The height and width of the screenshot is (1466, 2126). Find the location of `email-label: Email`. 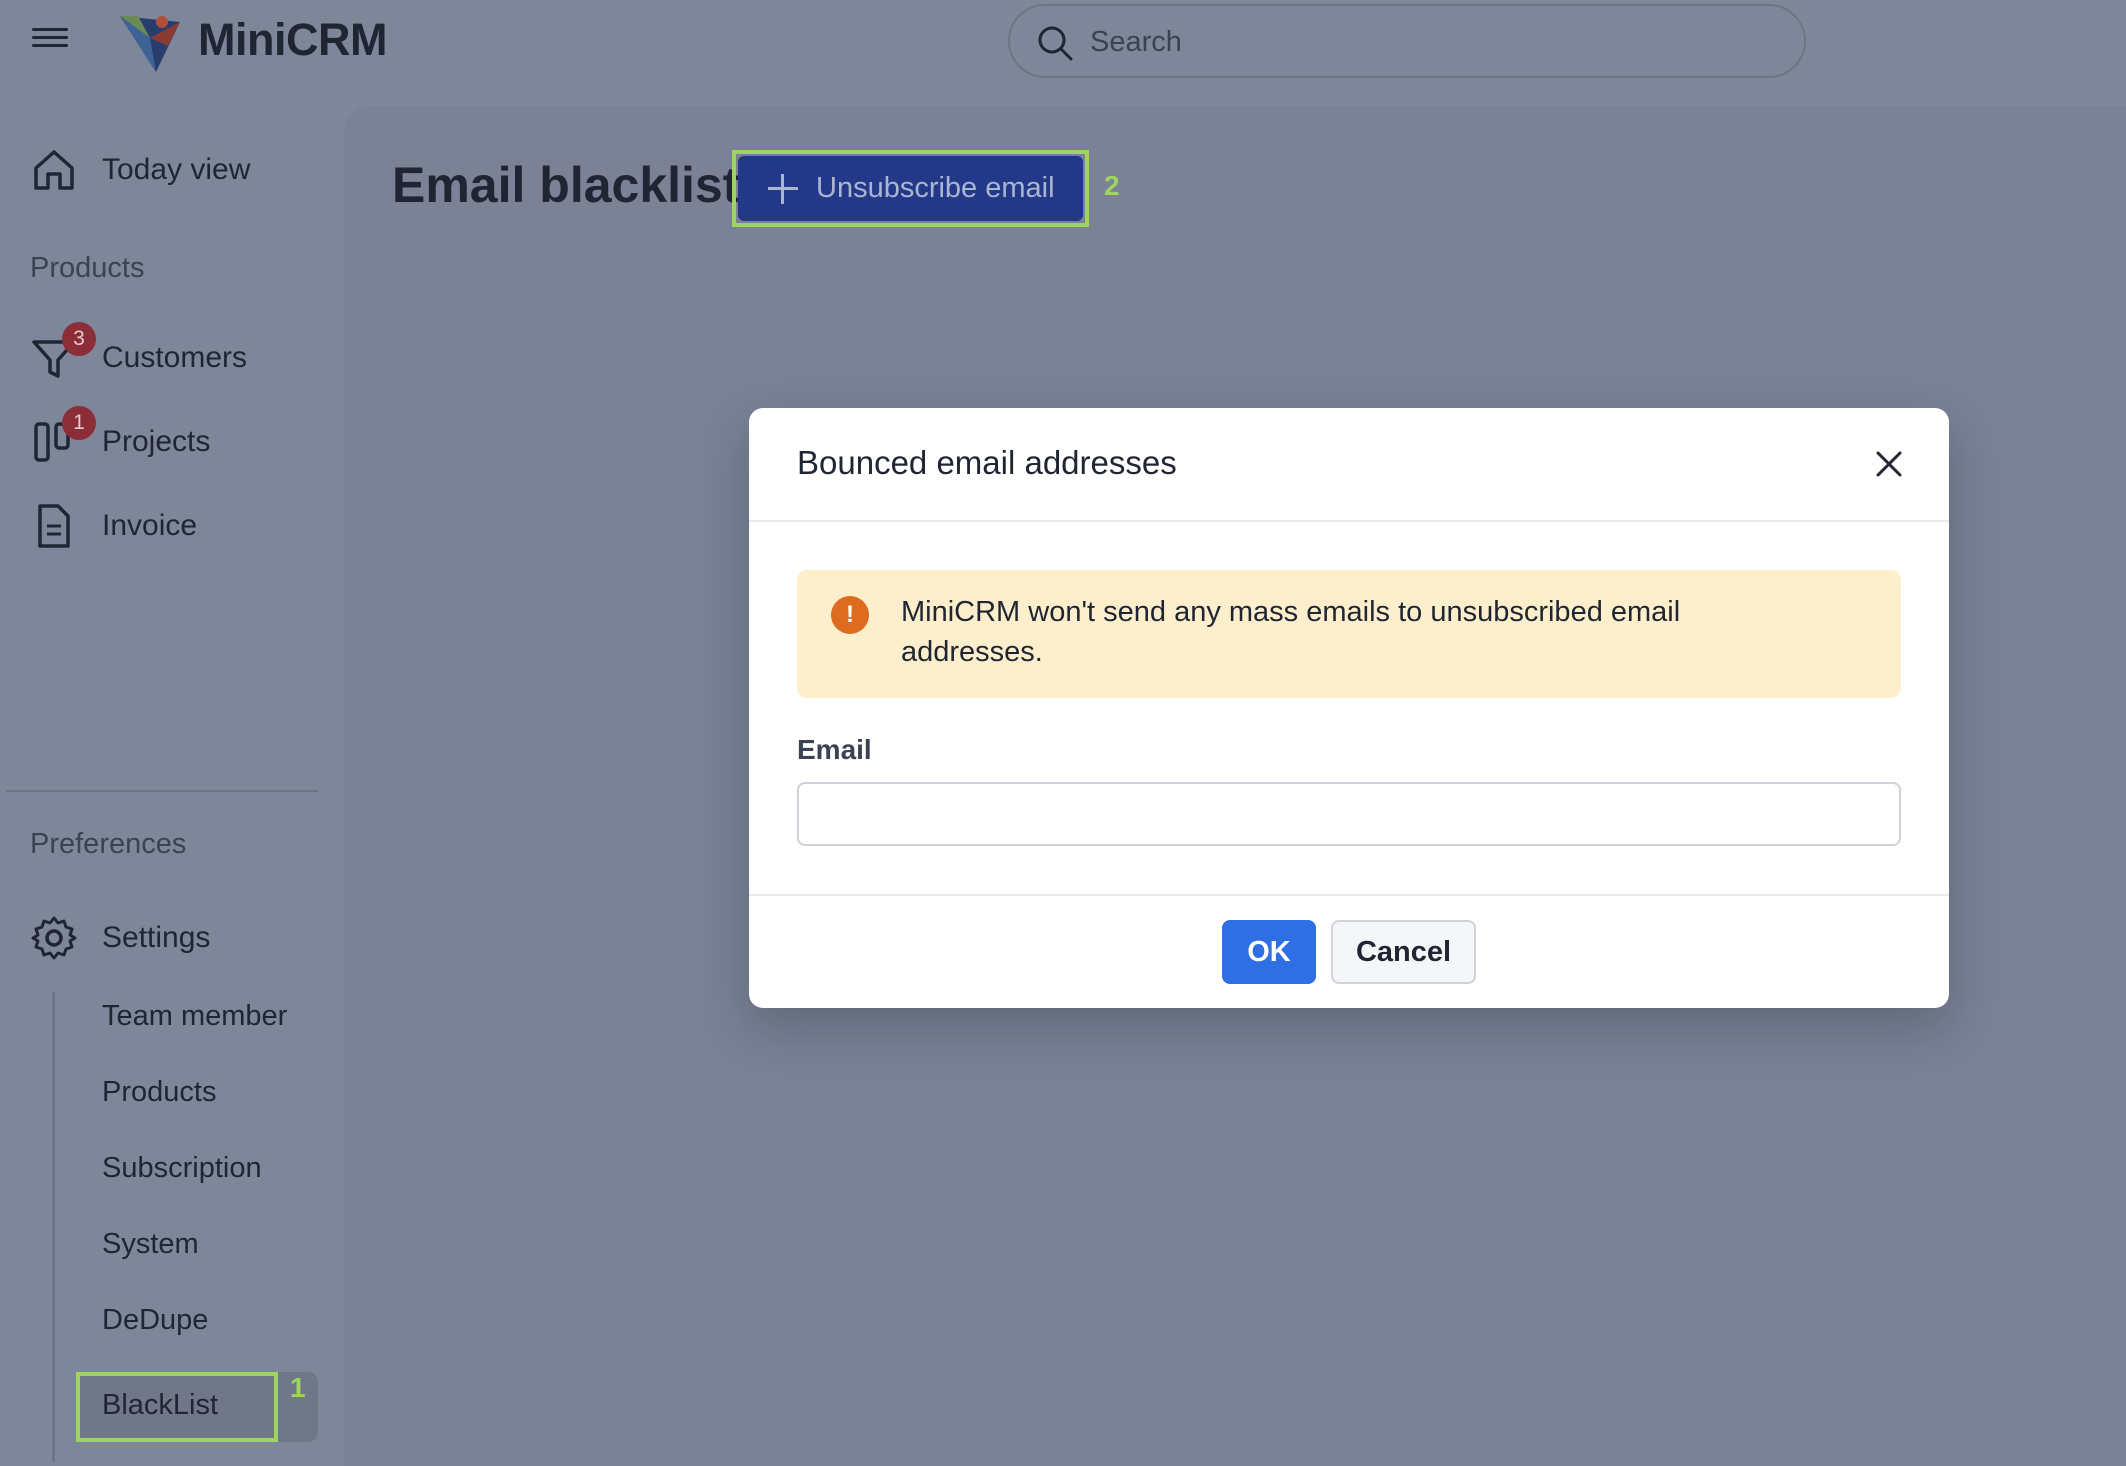

email-label: Email is located at coordinates (834, 749).